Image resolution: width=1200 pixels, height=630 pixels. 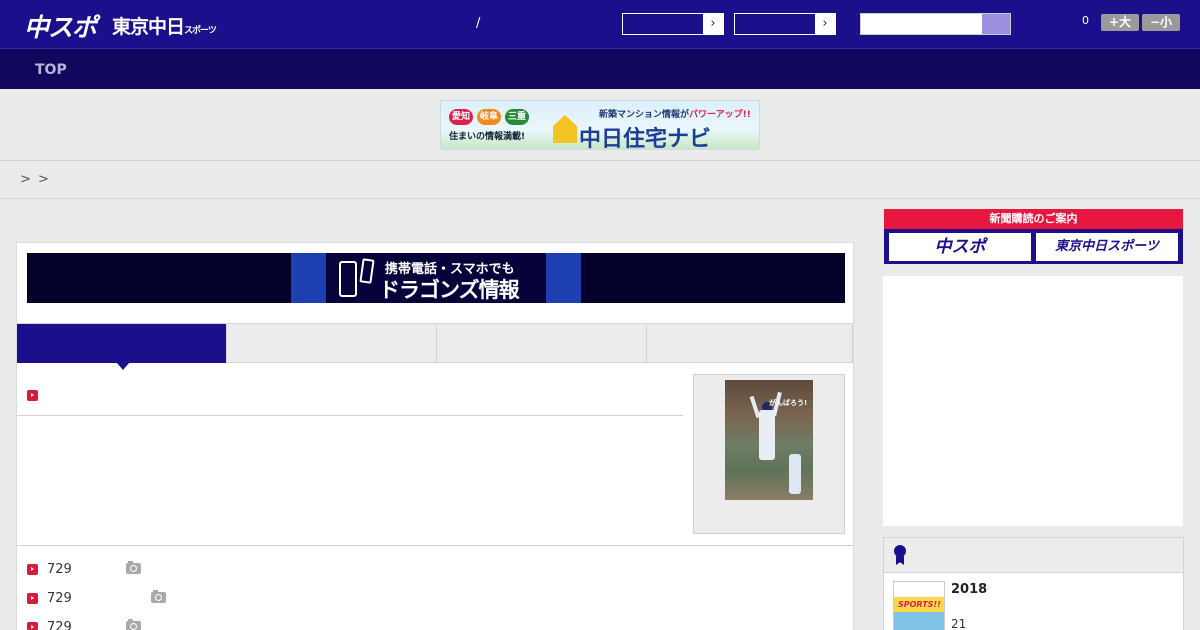 What do you see at coordinates (900, 551) in the screenshot?
I see `medal-icon` at bounding box center [900, 551].